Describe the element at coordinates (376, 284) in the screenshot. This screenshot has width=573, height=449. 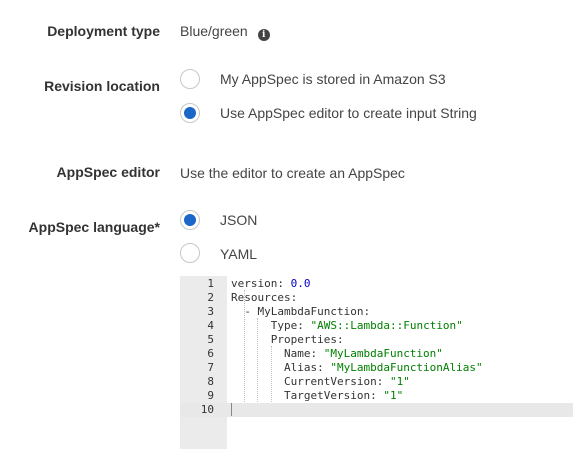
I see `code-line: 1 version: 0.0` at that location.